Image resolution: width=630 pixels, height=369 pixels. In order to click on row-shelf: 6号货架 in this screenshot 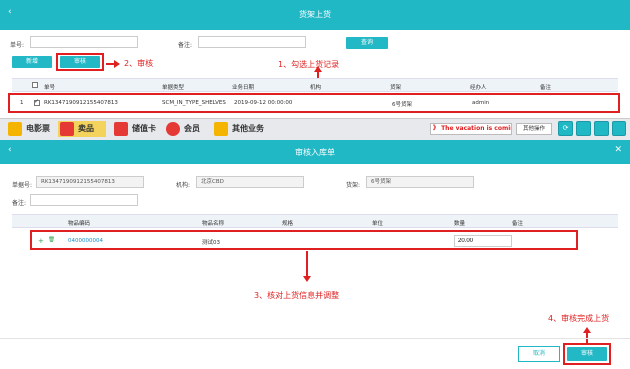, I will do `click(402, 105)`.